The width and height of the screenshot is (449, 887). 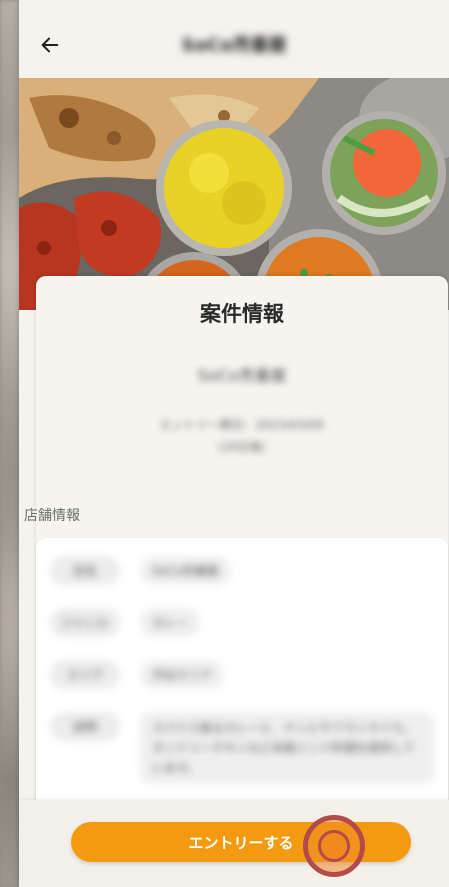 I want to click on entry-button: エントリーする, so click(x=241, y=842).